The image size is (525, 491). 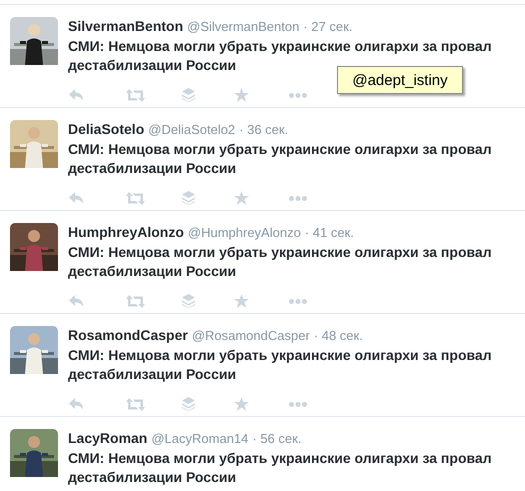 I want to click on timestamp: · 41 сек., so click(x=329, y=233).